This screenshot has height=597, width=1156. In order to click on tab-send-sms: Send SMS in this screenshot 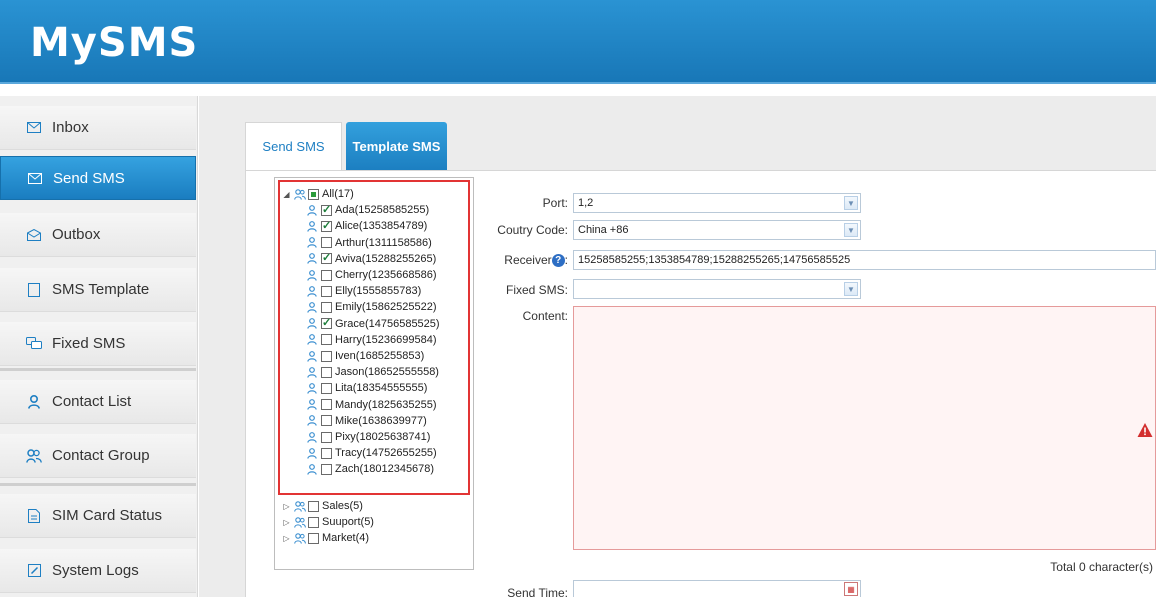, I will do `click(293, 146)`.